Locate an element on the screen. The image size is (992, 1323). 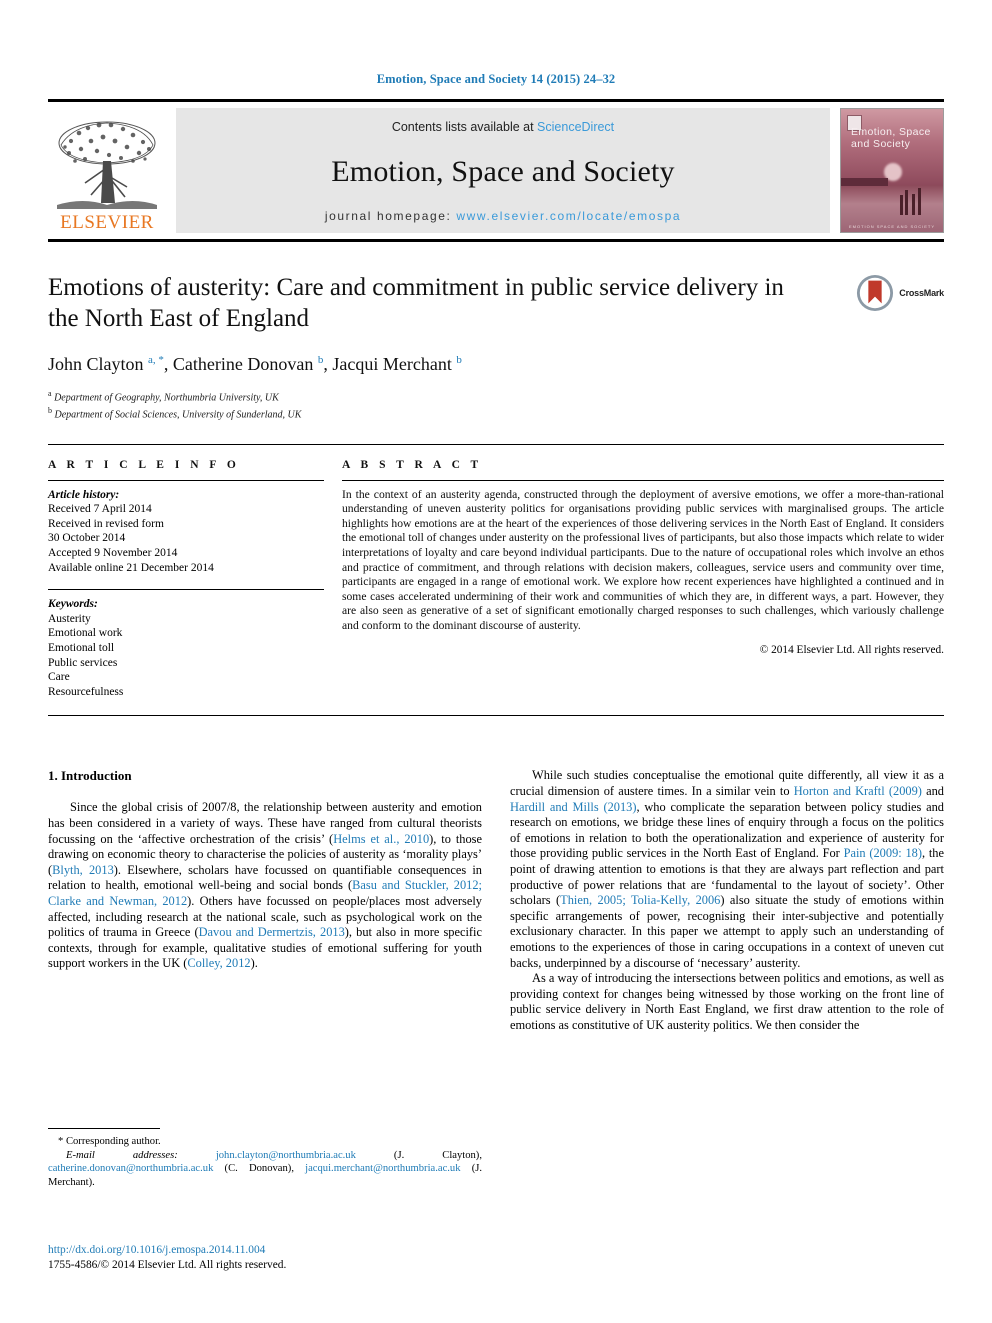
citation-link: Helms et al., 2010 is located at coordinates (381, 839).